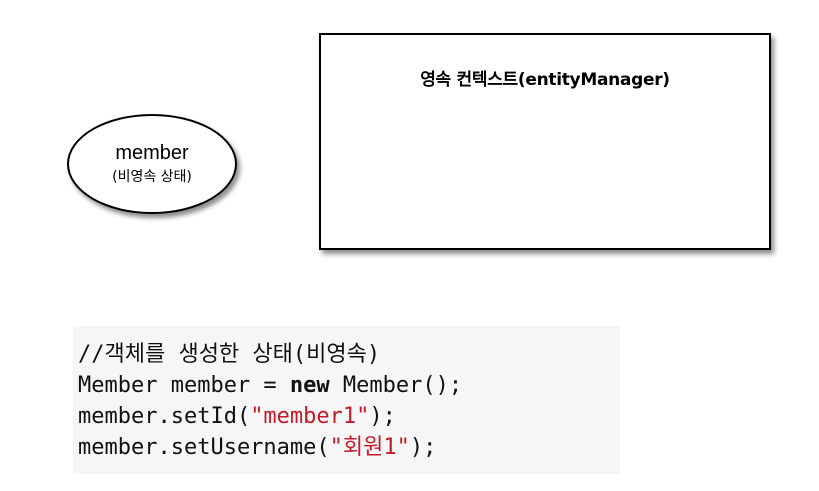 This screenshot has width=819, height=491. Describe the element at coordinates (310, 416) in the screenshot. I see `code-string-literal: "member1"` at that location.